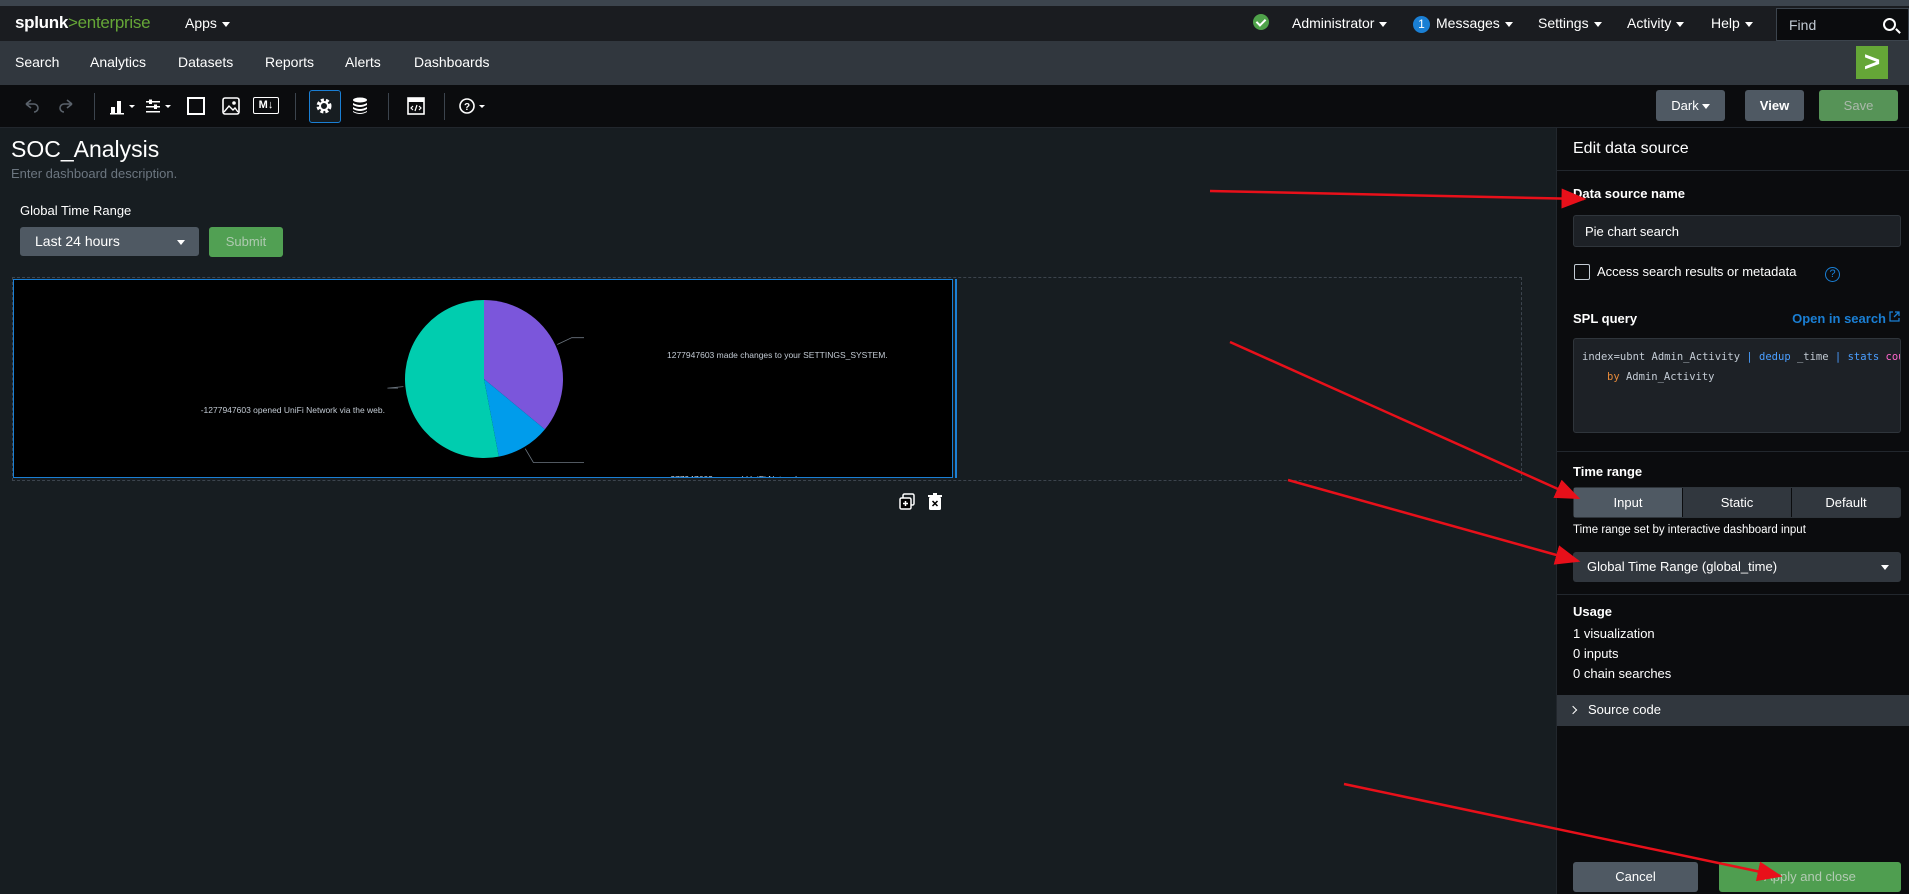  I want to click on spl-token: _time, so click(1812, 357).